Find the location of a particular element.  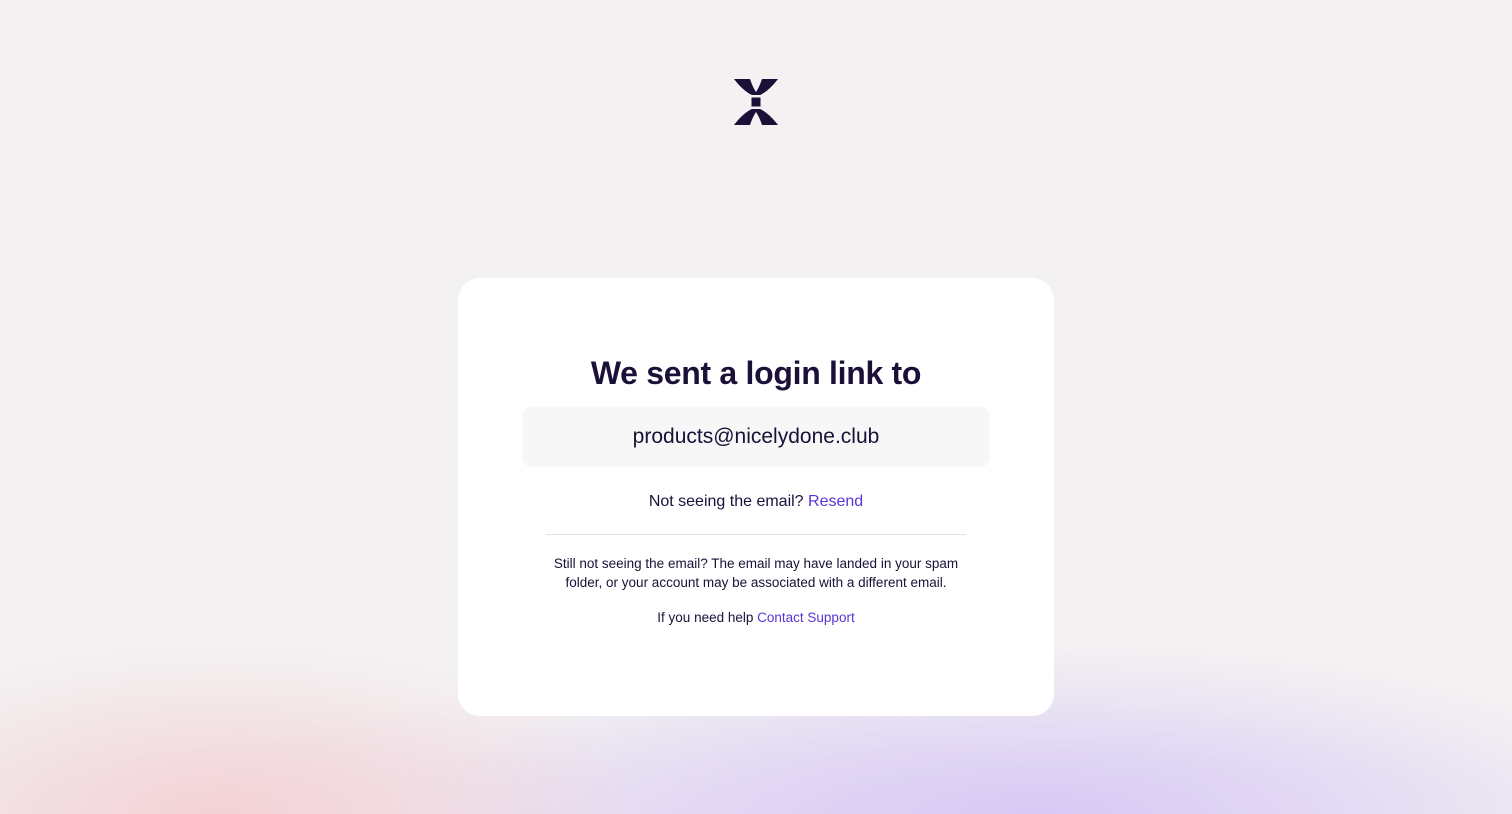

page-title: We sent a login link to is located at coordinates (756, 373).